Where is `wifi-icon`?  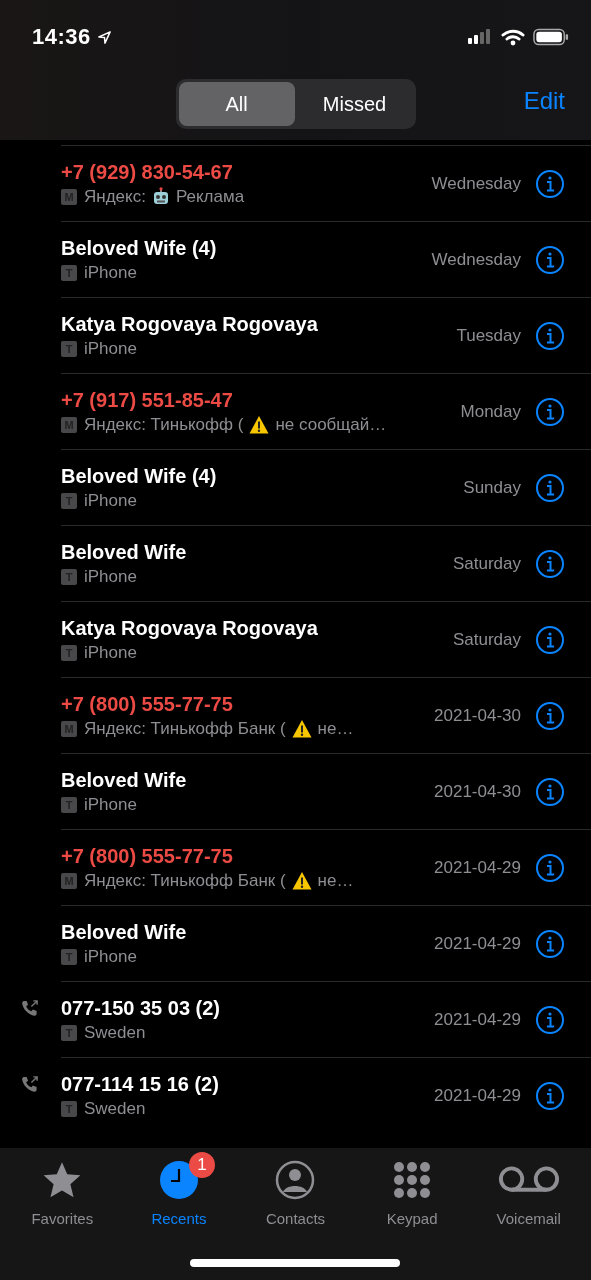 wifi-icon is located at coordinates (513, 37).